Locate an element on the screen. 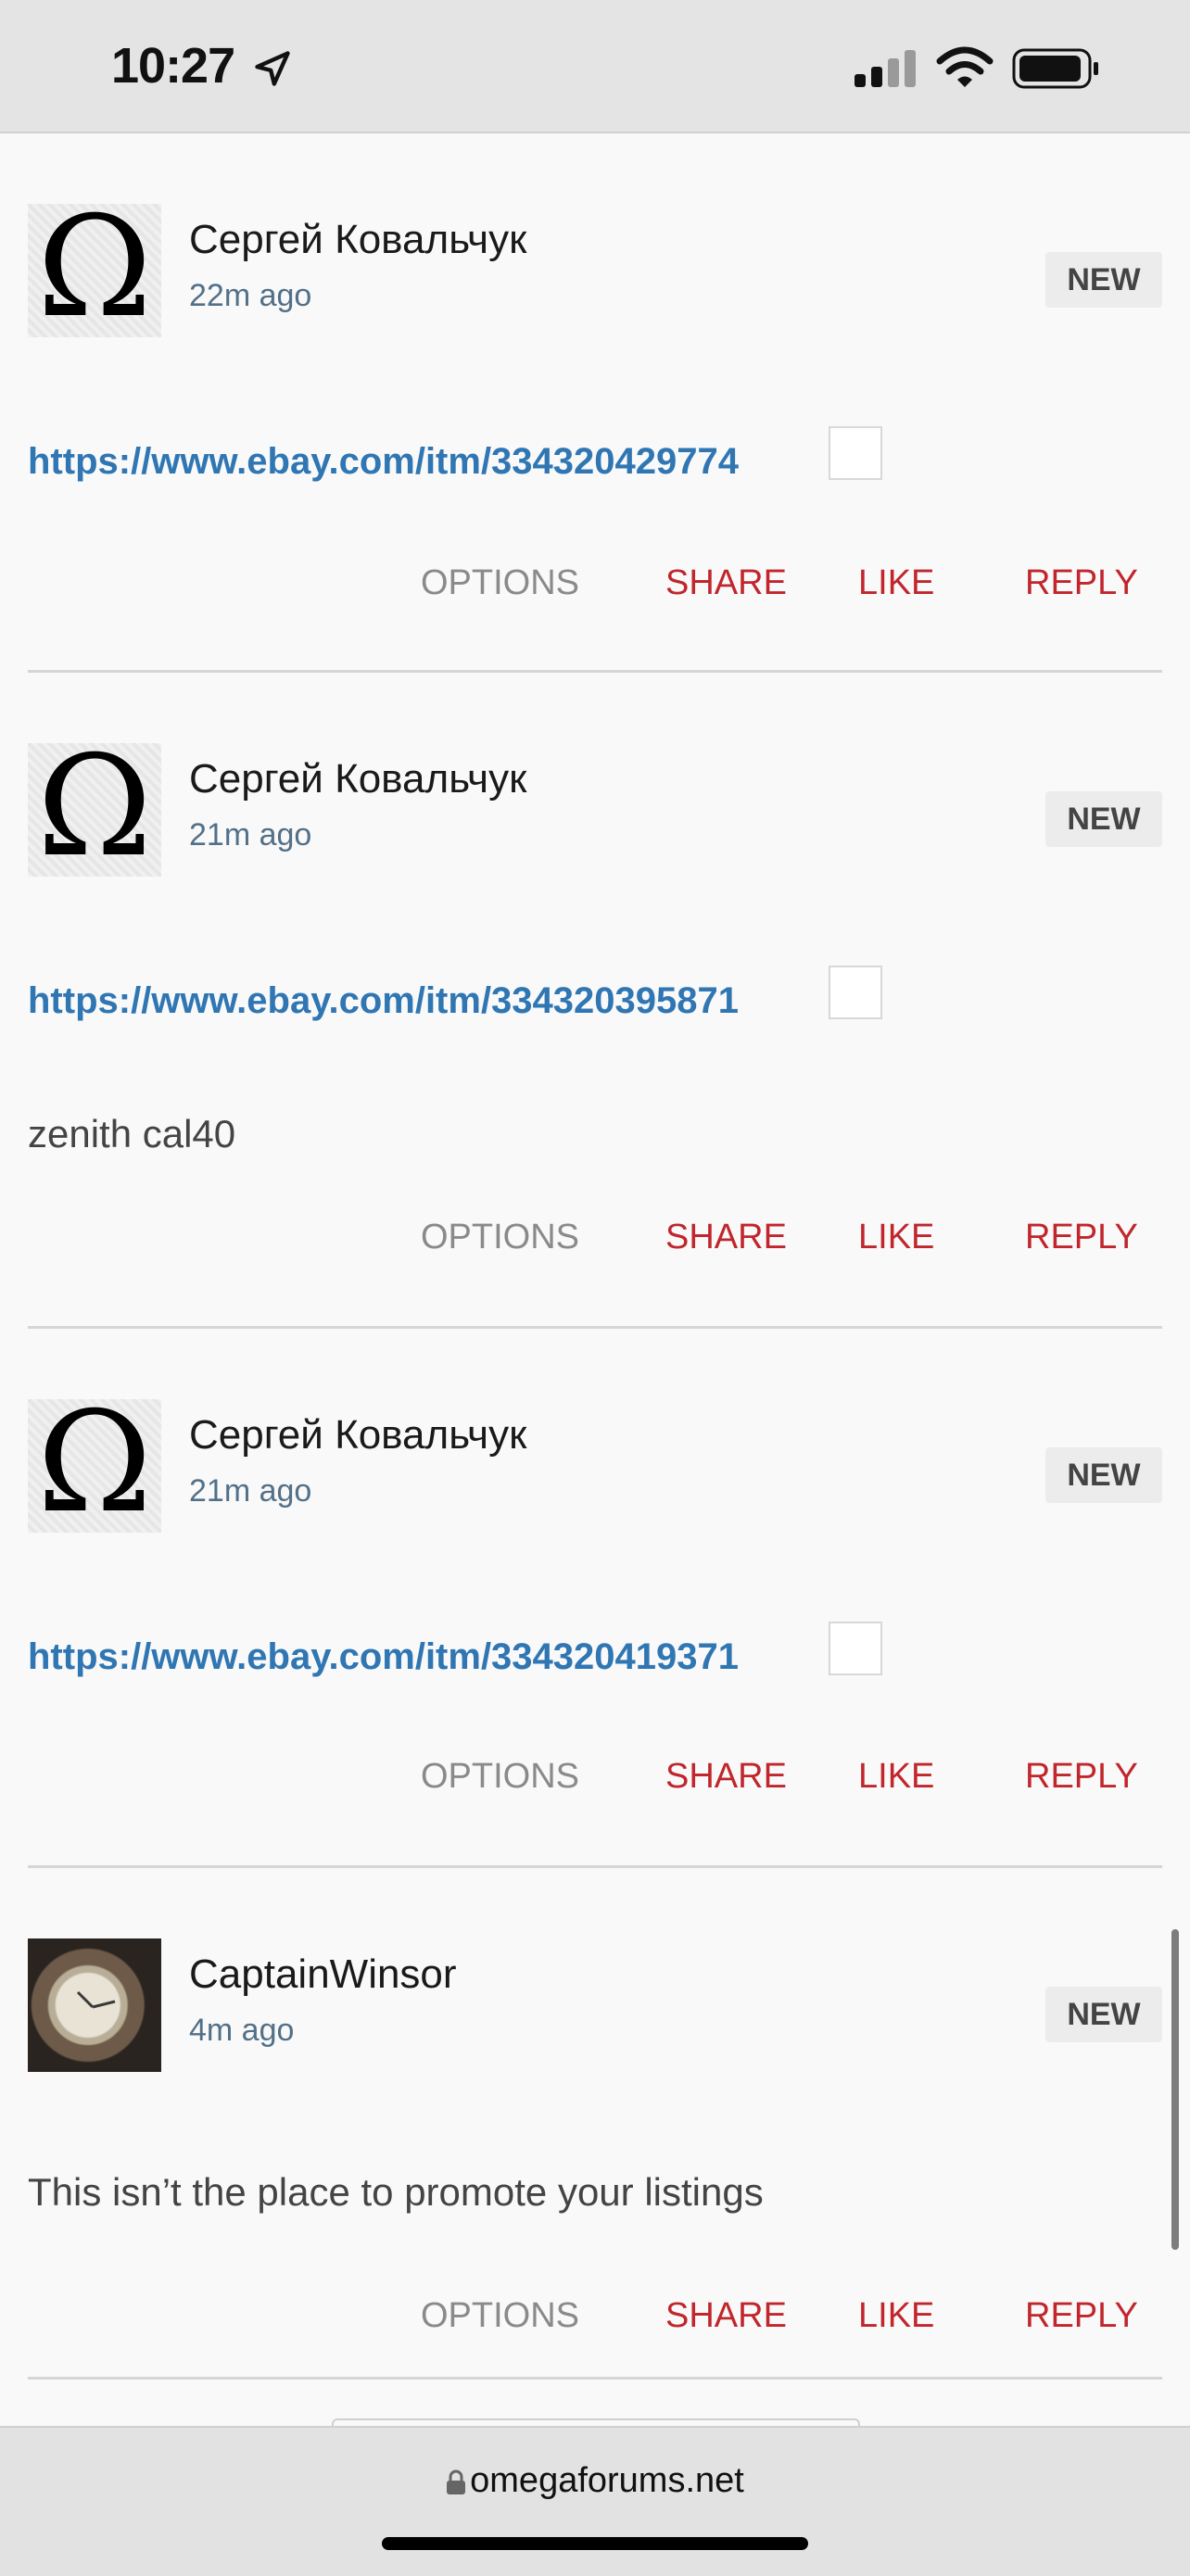 This screenshot has height=2576, width=1190. location-arrow-icon is located at coordinates (272, 68).